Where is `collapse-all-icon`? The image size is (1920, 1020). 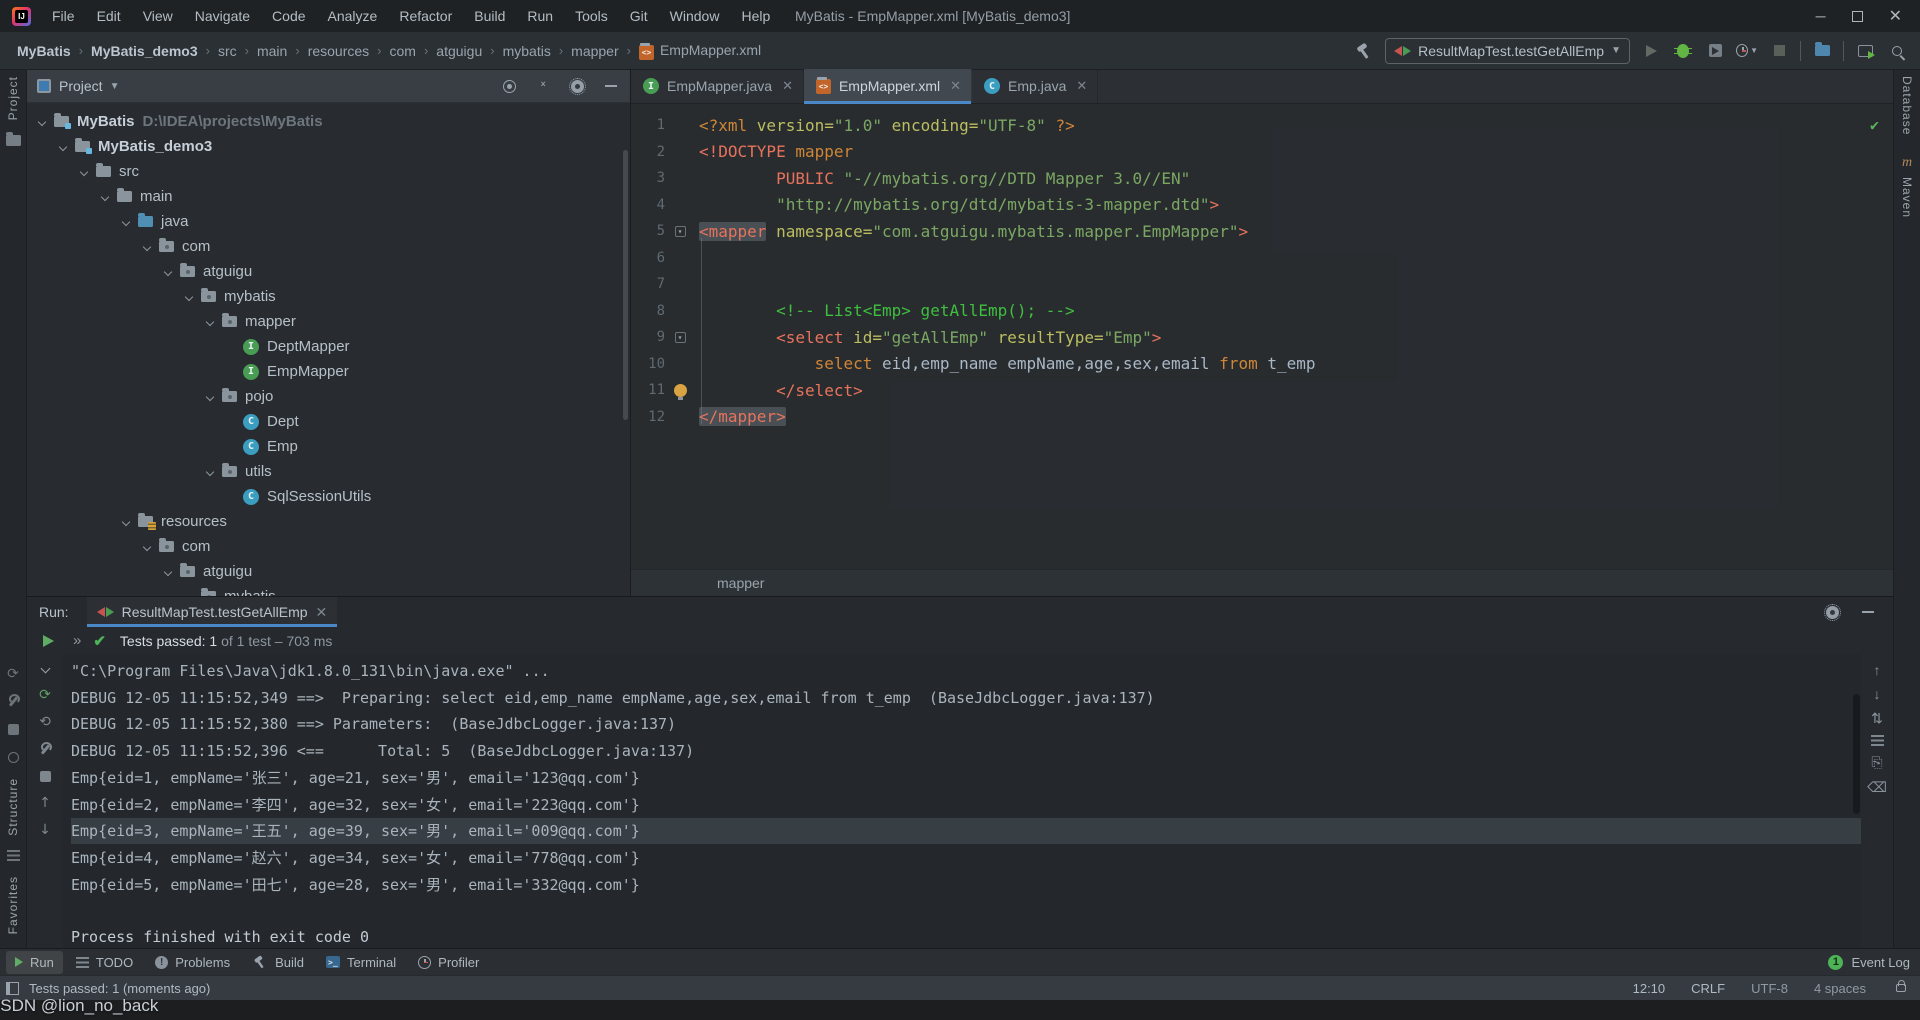 collapse-all-icon is located at coordinates (543, 86).